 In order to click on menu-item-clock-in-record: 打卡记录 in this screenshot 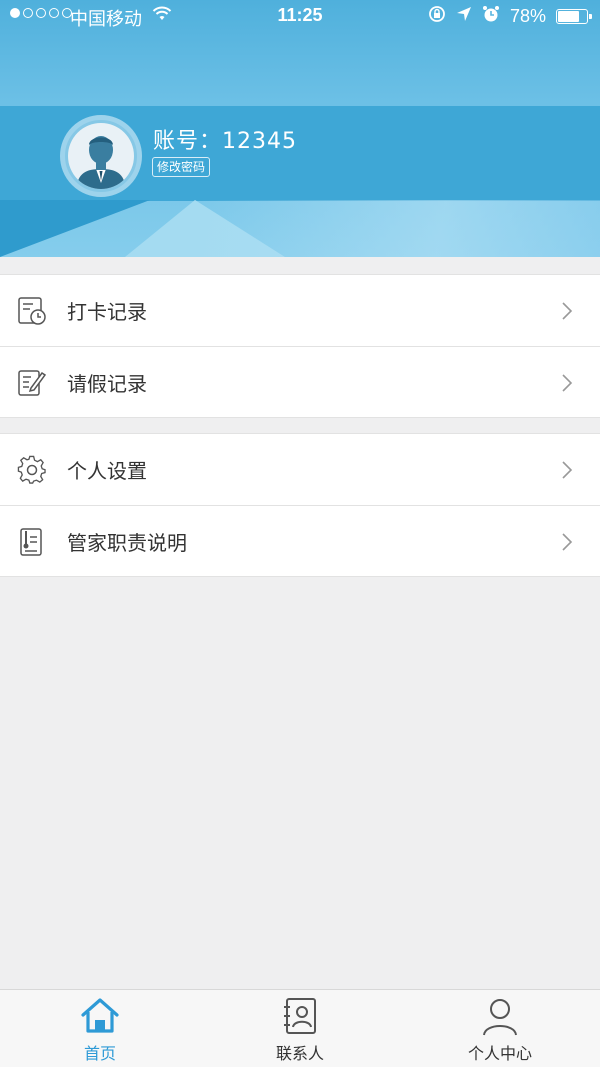, I will do `click(300, 310)`.